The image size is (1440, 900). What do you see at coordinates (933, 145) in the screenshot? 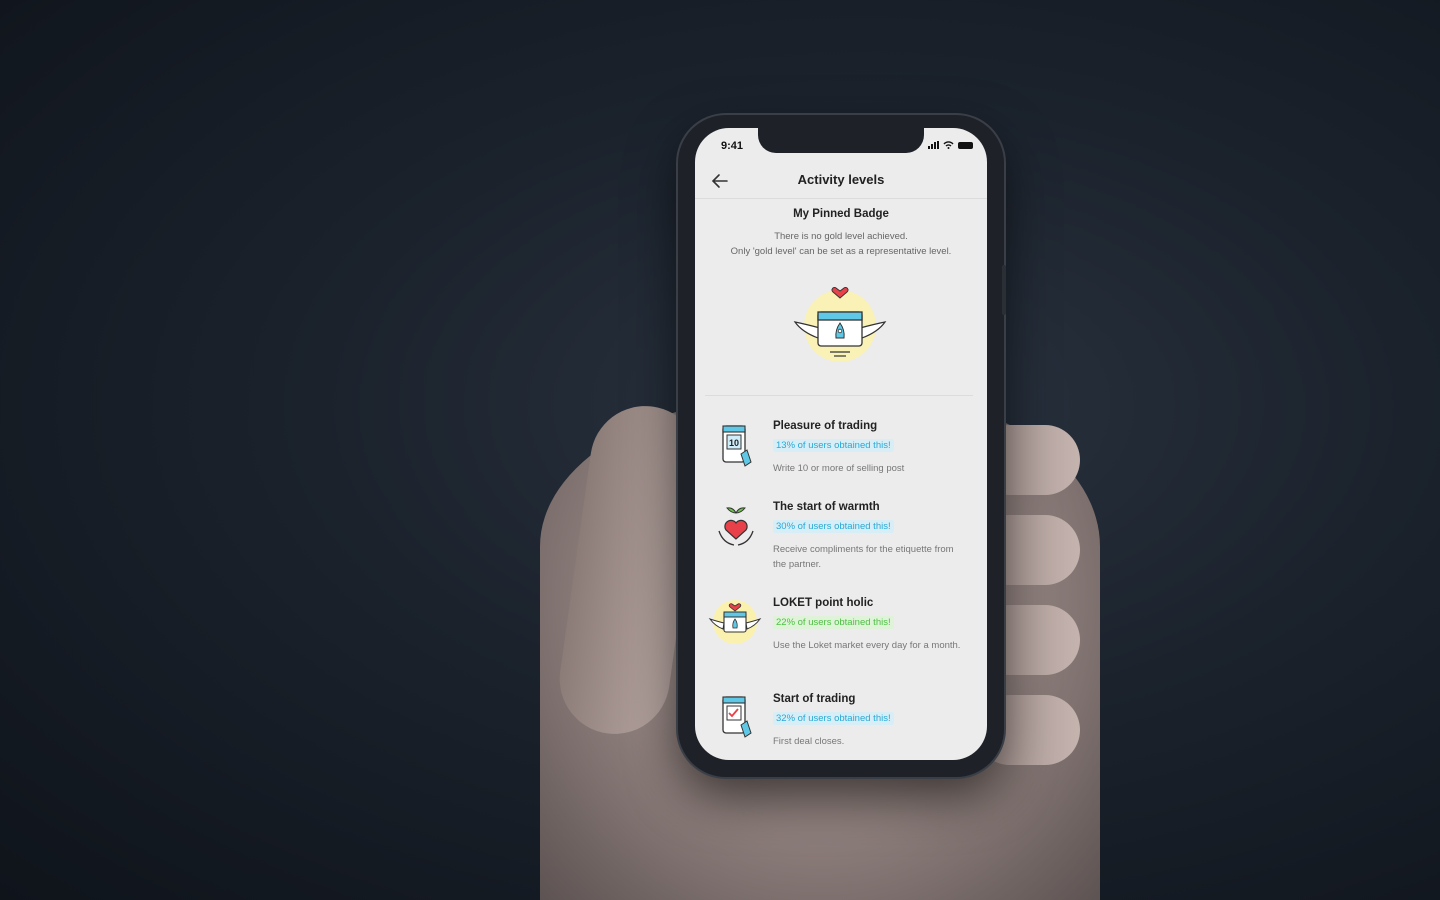
I see `signal-icon` at bounding box center [933, 145].